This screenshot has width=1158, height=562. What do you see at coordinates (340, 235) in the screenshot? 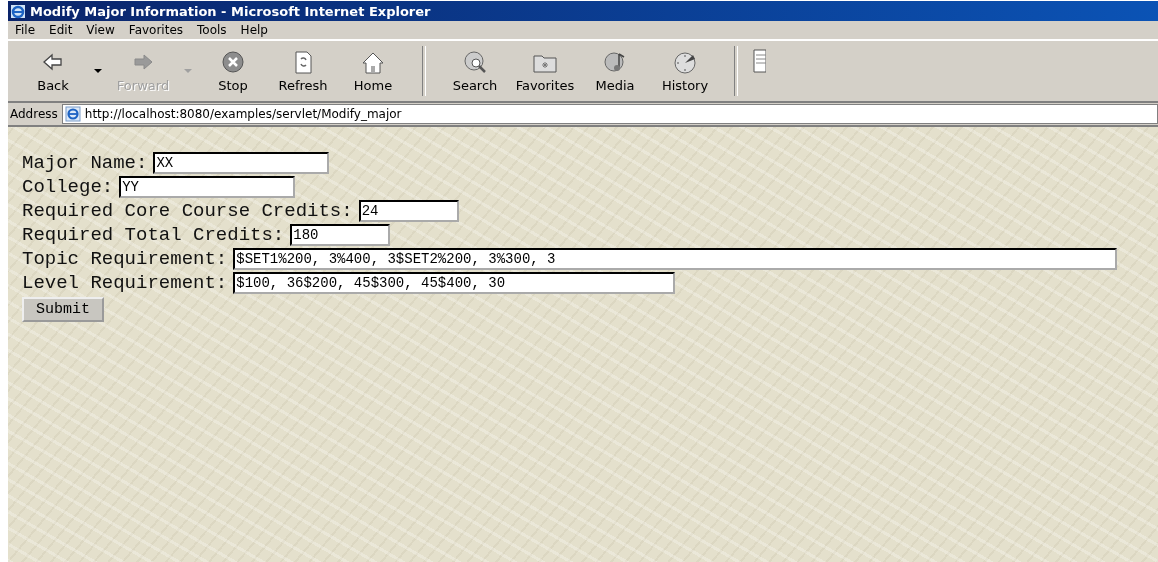
I see `input-field: 180` at bounding box center [340, 235].